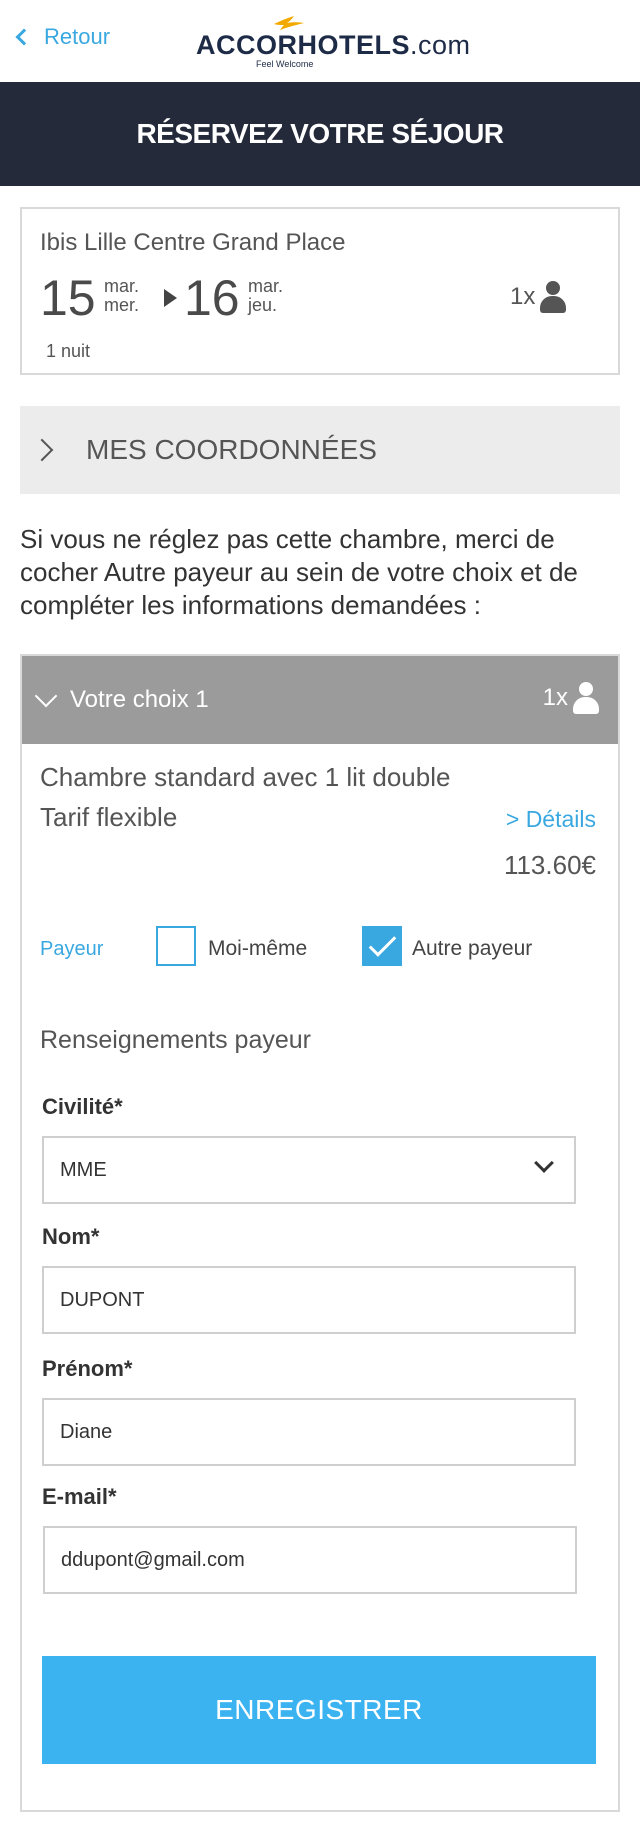  Describe the element at coordinates (231, 449) in the screenshot. I see `my-details-label: MES COORDONNÉES` at that location.